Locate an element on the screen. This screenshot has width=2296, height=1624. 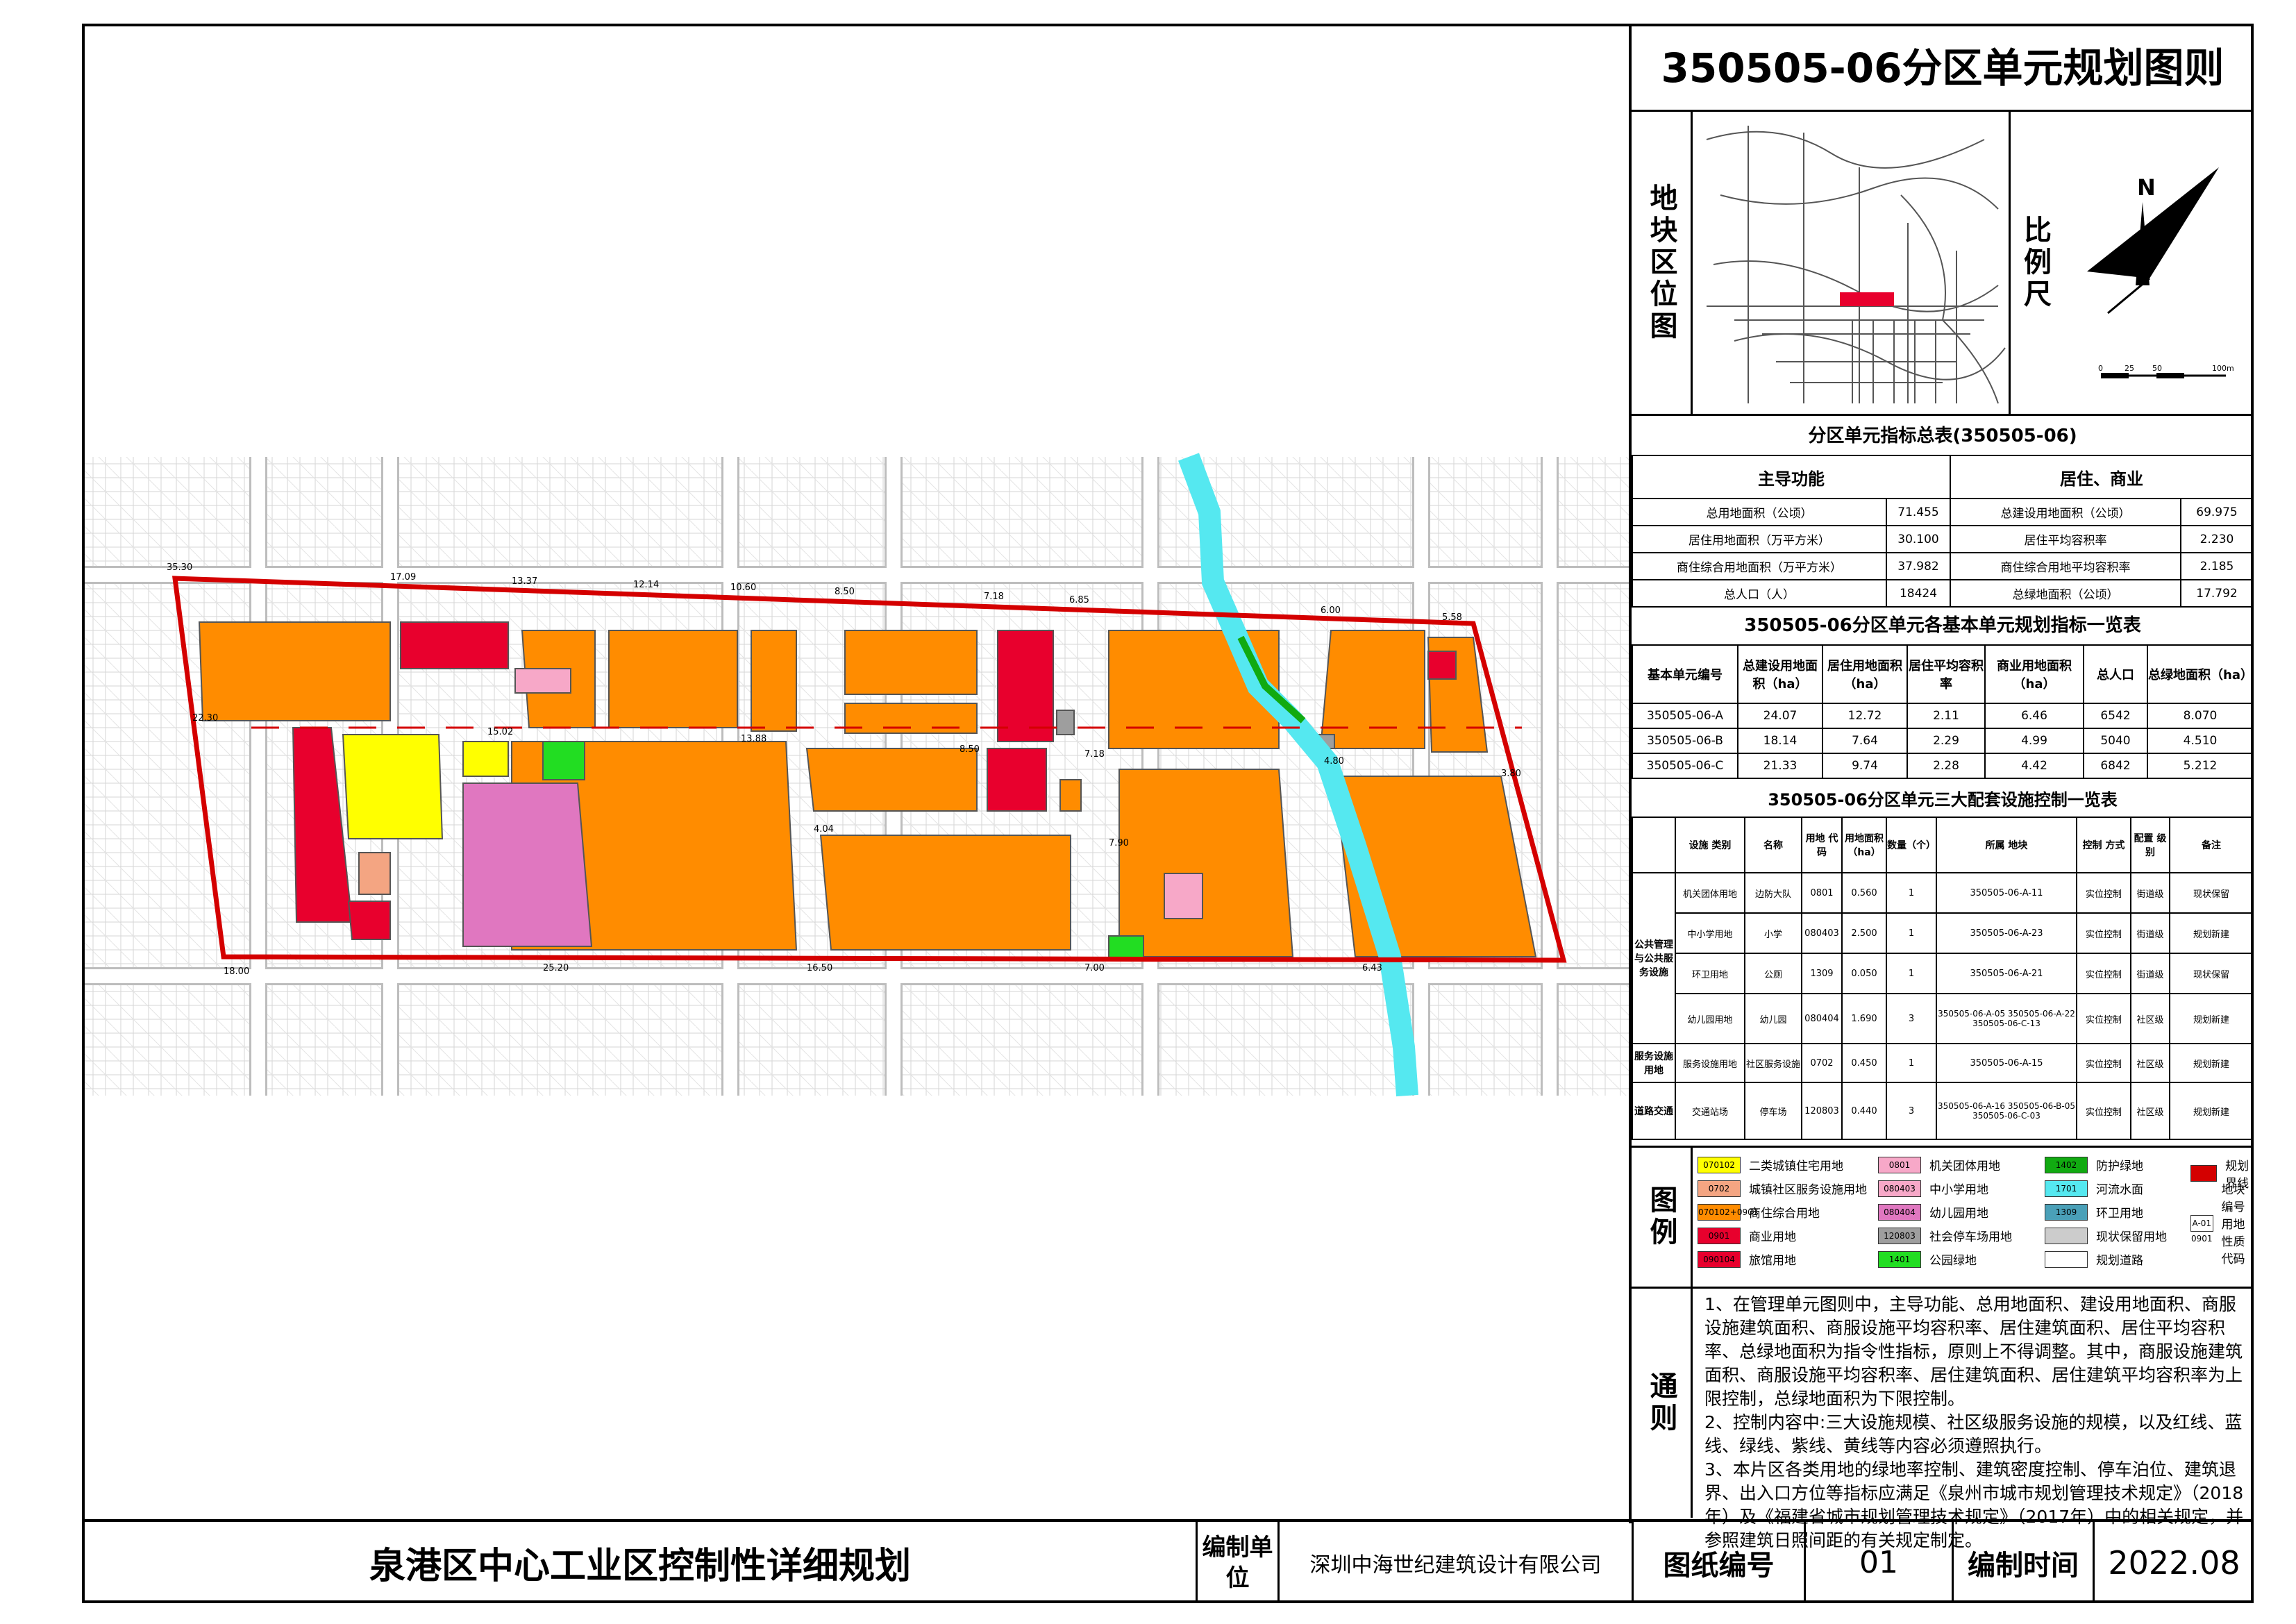
parcel-school is located at coordinates (527, 865).